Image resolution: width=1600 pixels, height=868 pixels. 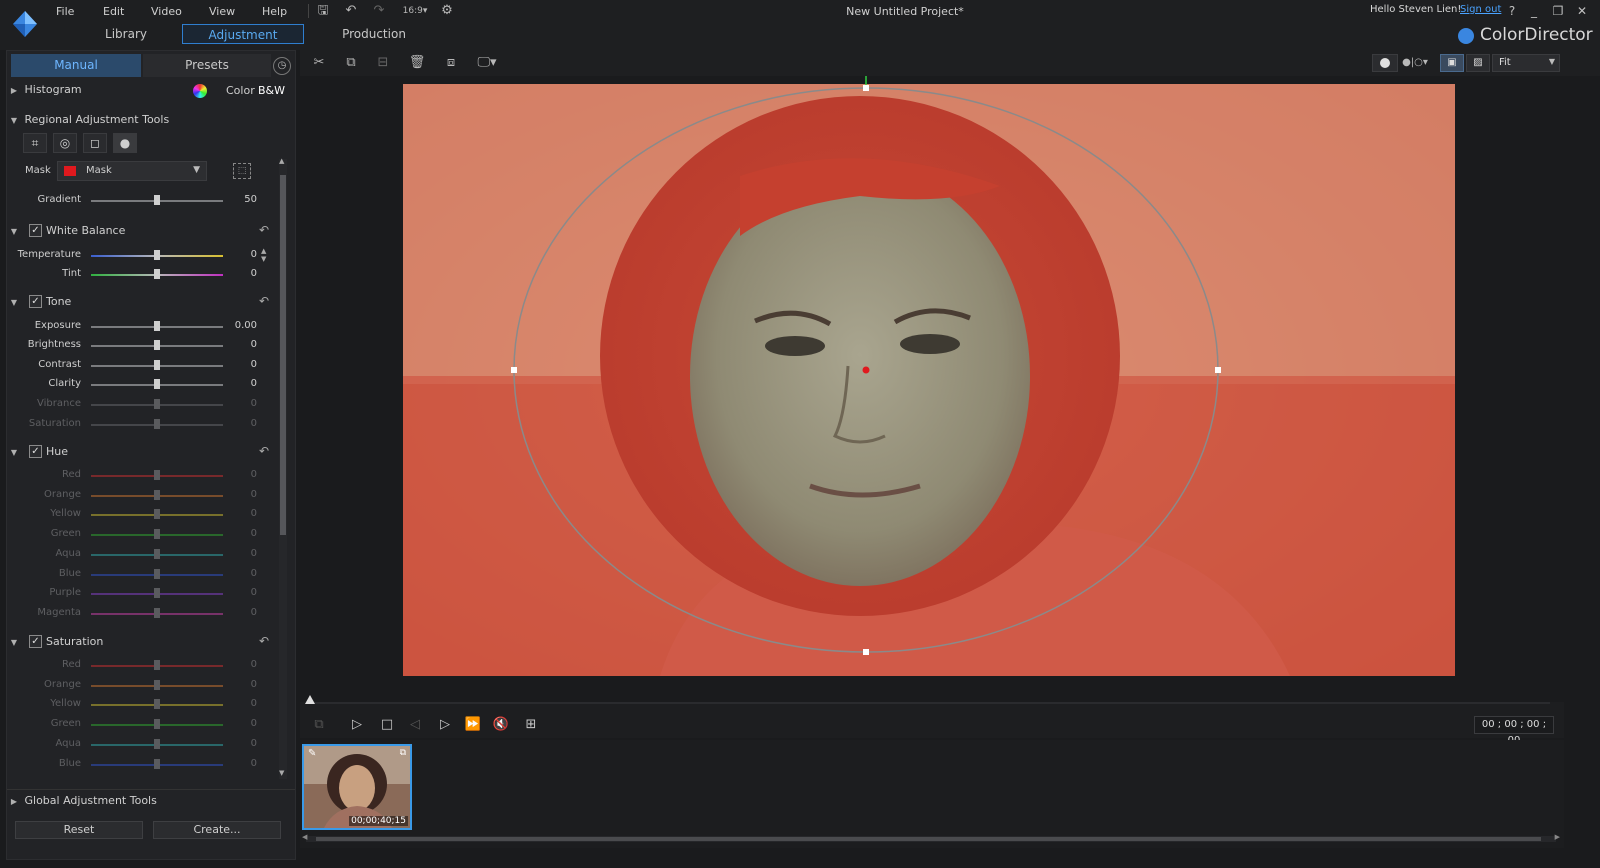 What do you see at coordinates (866, 88) in the screenshot?
I see `mask-handle-top` at bounding box center [866, 88].